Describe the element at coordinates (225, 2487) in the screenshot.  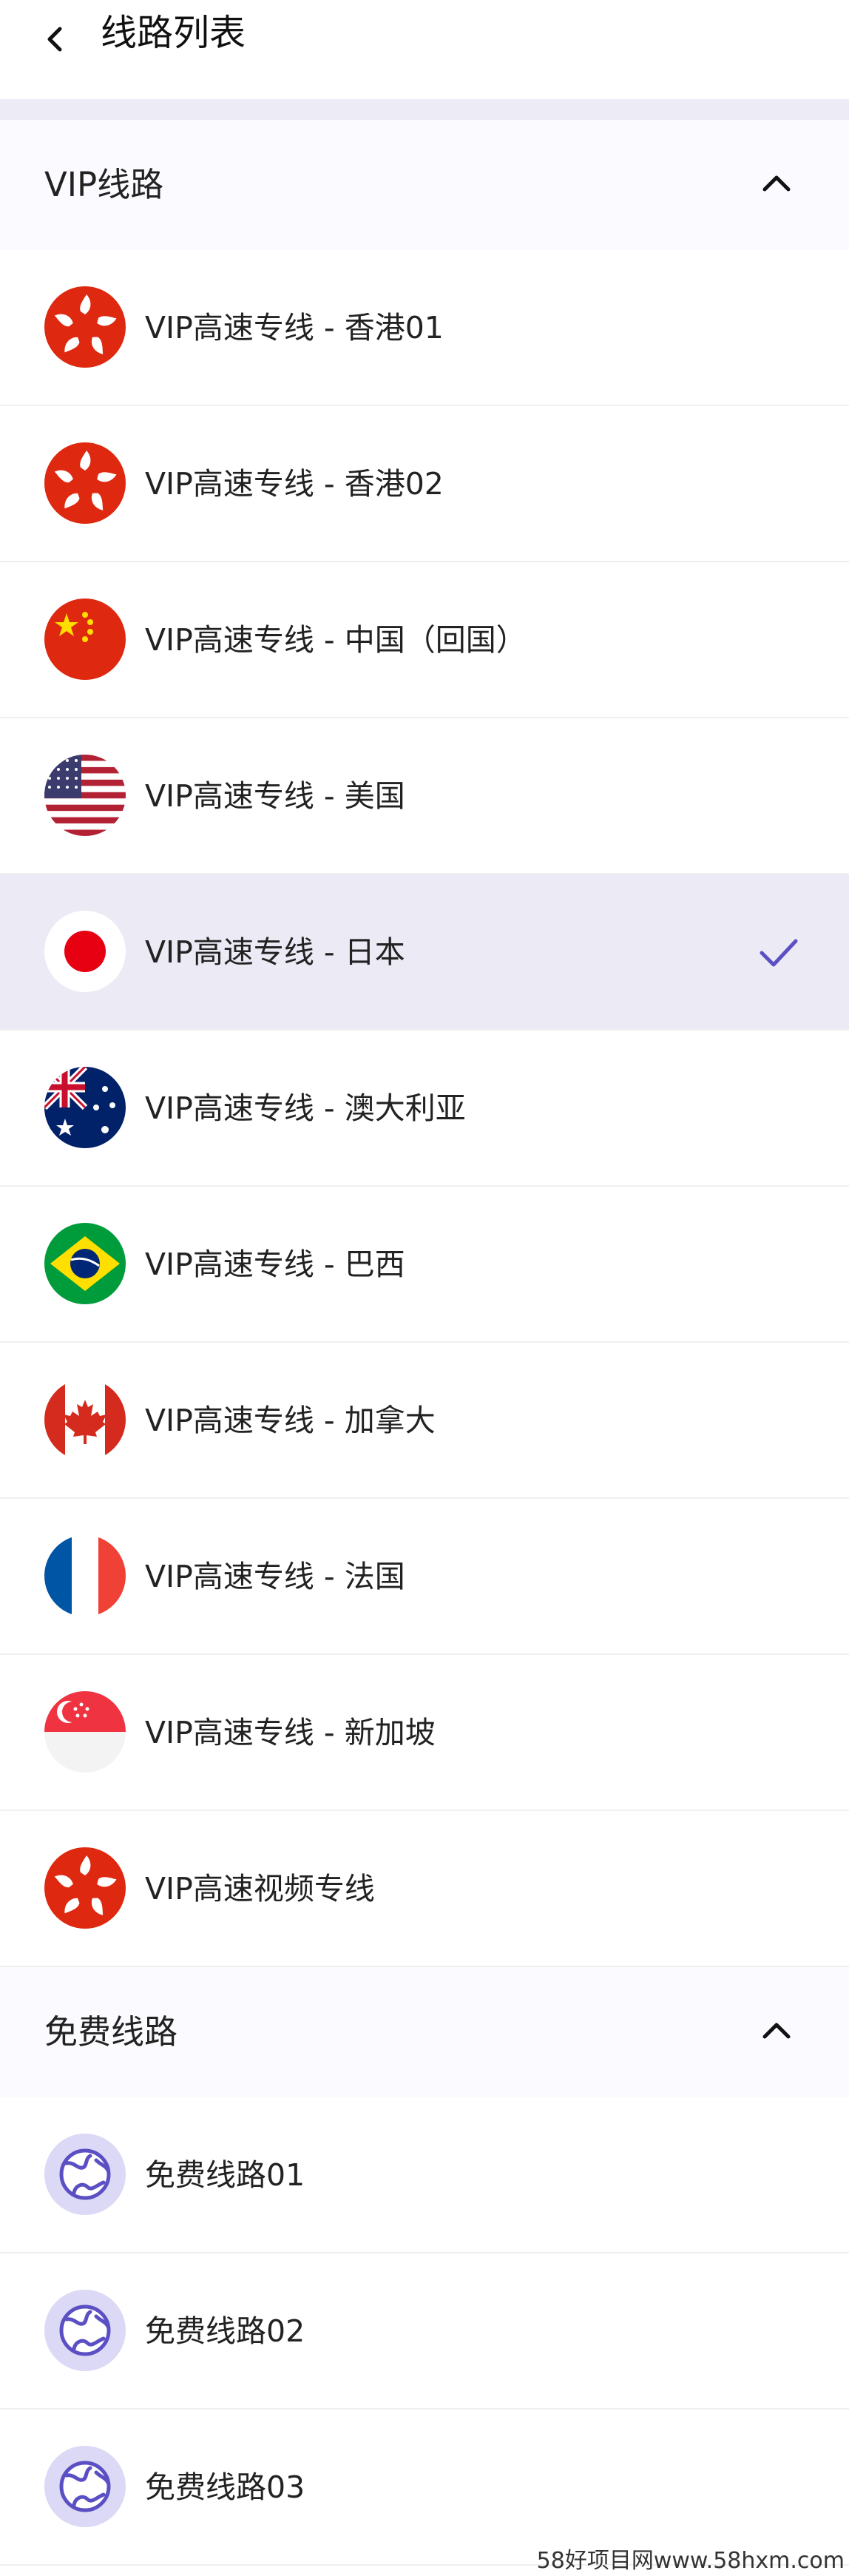
I see `route-label: 免费线路03` at that location.